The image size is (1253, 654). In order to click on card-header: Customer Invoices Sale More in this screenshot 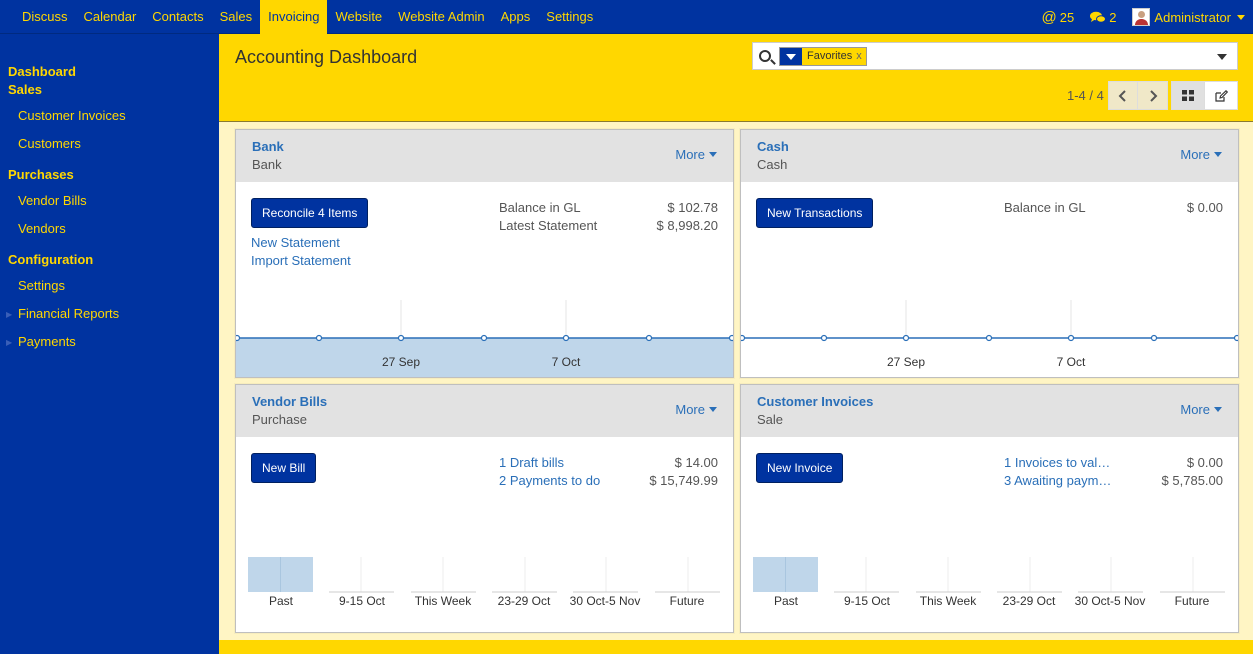, I will do `click(989, 411)`.